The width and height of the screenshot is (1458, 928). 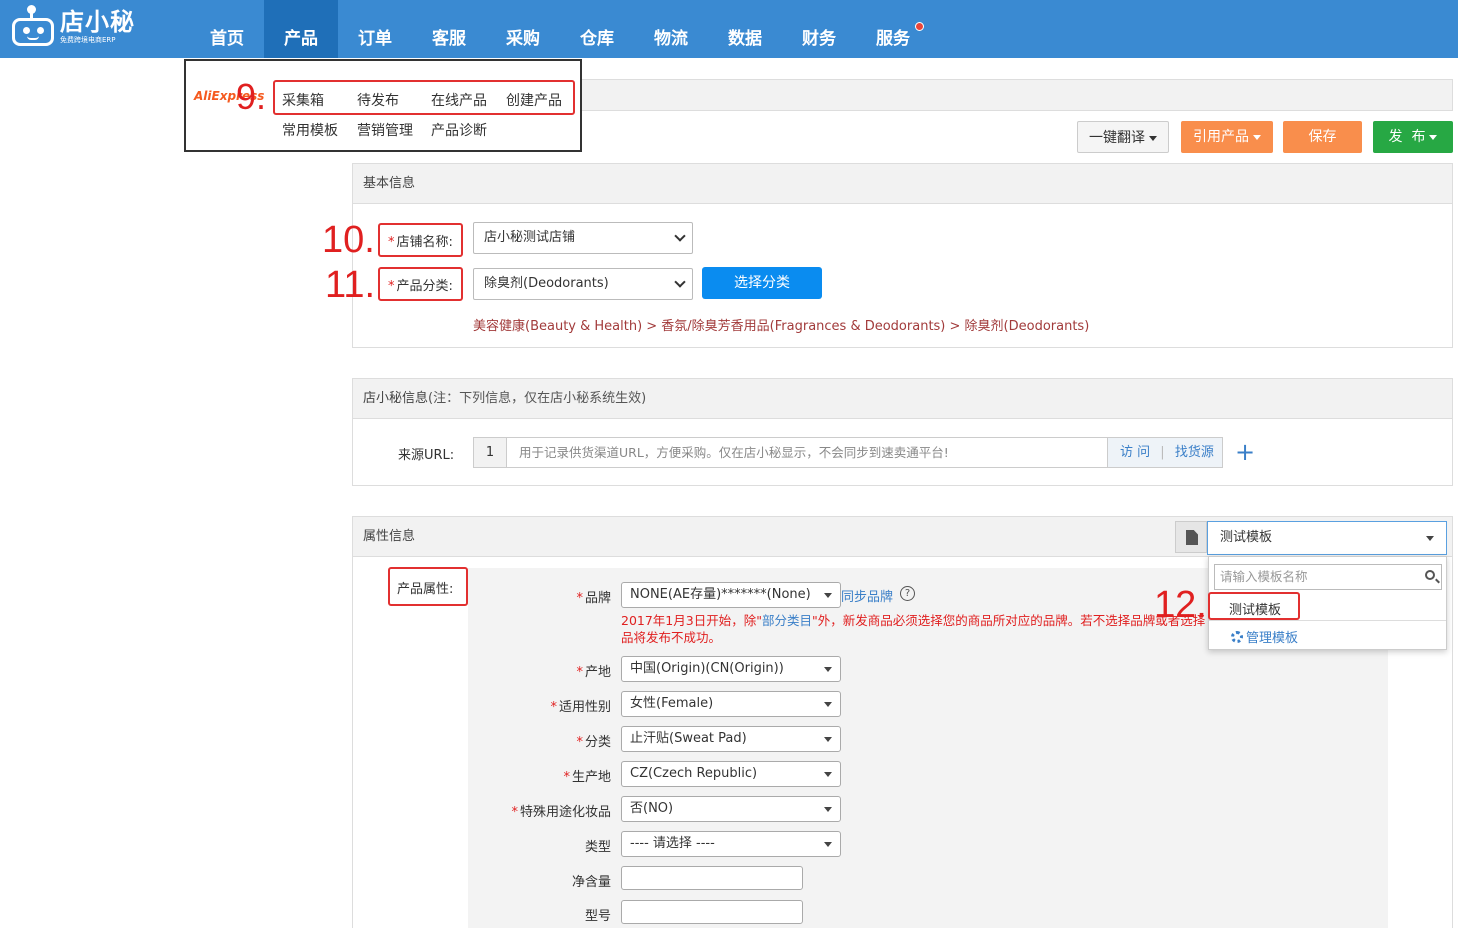 I want to click on menu-item-marketing: 营销管理, so click(x=385, y=130).